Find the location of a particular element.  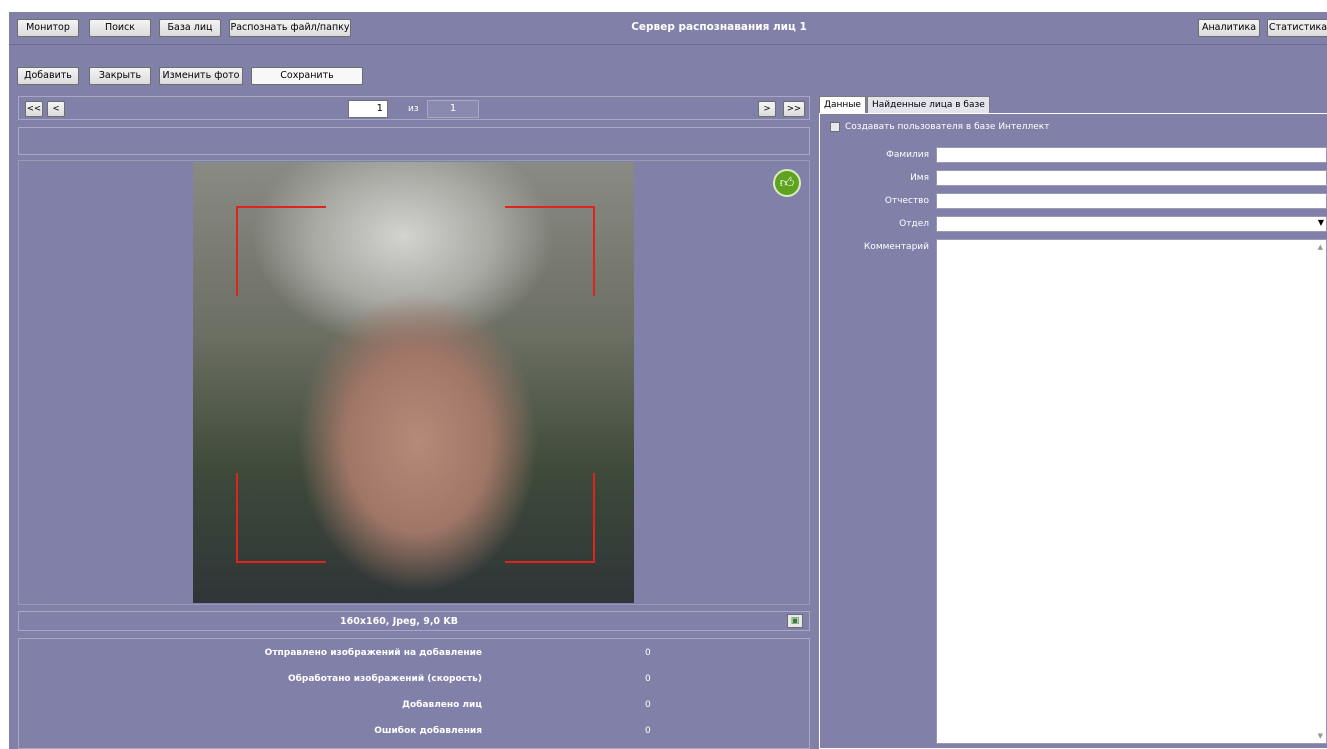

image-info-text: 160x160, Jpeg, 9,0 KB is located at coordinates (399, 621).